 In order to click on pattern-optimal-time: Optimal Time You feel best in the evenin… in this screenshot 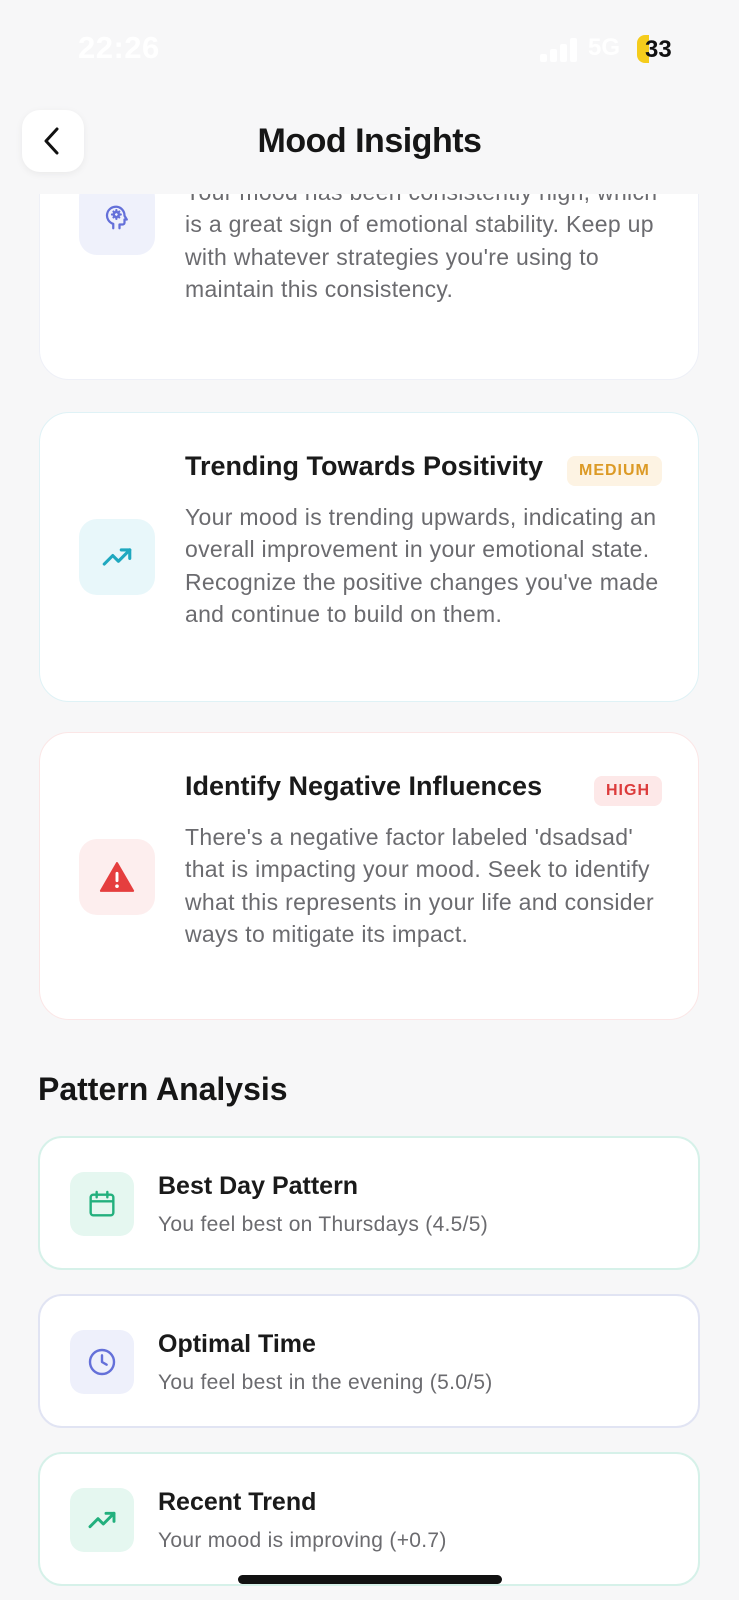, I will do `click(369, 1361)`.